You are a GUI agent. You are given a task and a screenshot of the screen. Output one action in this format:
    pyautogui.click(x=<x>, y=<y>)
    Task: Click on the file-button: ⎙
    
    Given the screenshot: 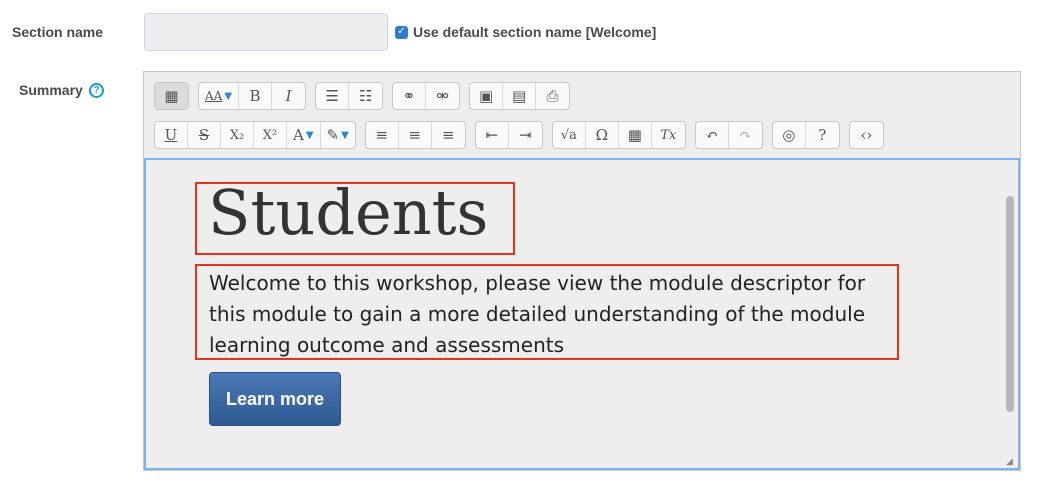 What is the action you would take?
    pyautogui.click(x=552, y=96)
    